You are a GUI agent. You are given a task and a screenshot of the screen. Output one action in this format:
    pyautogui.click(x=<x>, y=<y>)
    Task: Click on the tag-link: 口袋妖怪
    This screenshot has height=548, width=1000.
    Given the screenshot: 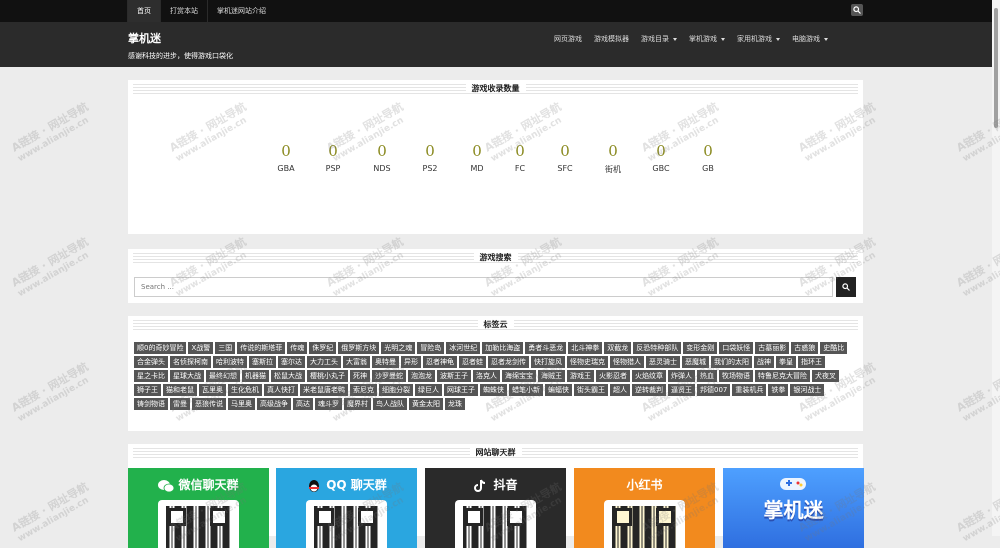 What is the action you would take?
    pyautogui.click(x=736, y=348)
    